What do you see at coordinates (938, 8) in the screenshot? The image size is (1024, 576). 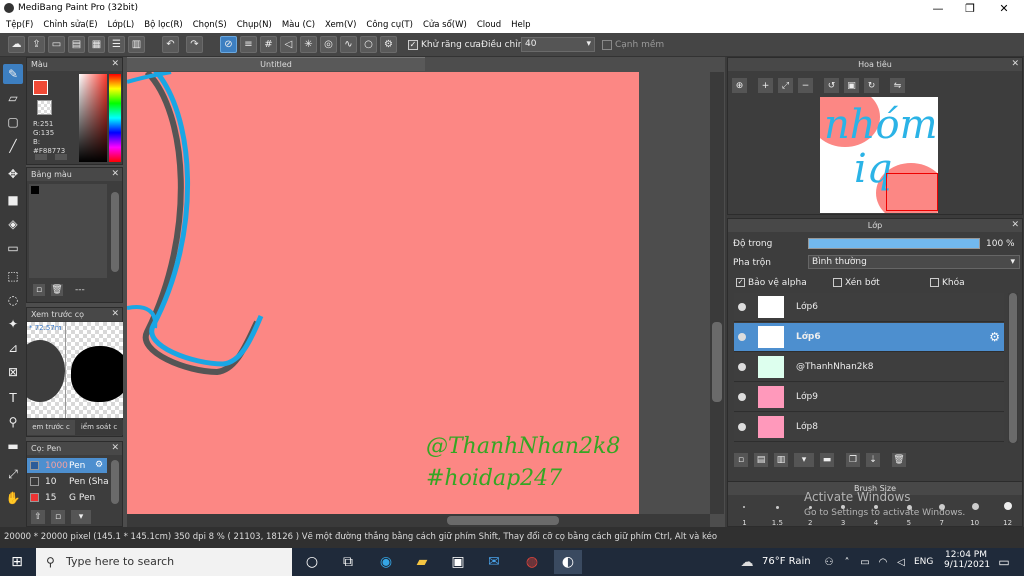 I see `minimize-button: —` at bounding box center [938, 8].